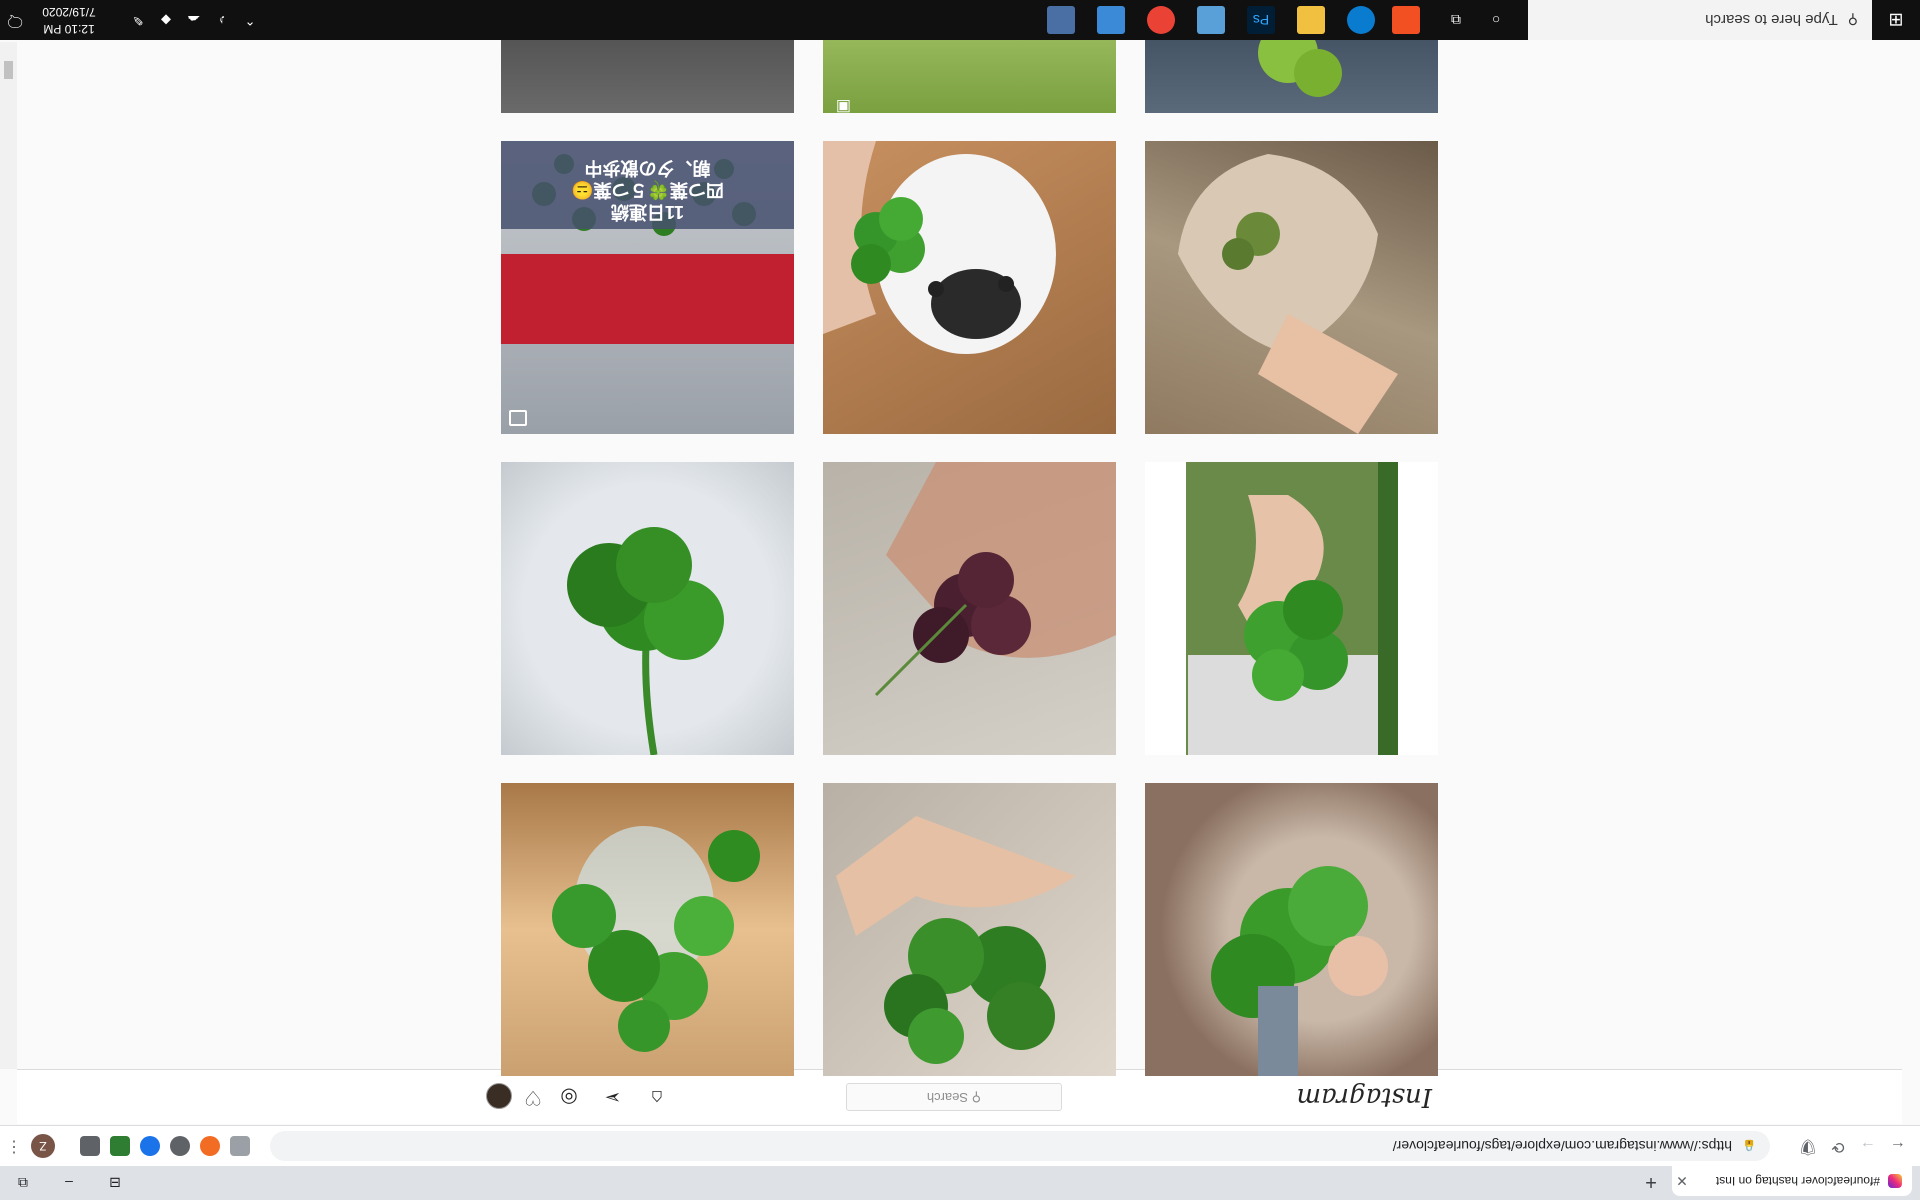  Describe the element at coordinates (1496, 20) in the screenshot. I see `cortana-icon: ○` at that location.